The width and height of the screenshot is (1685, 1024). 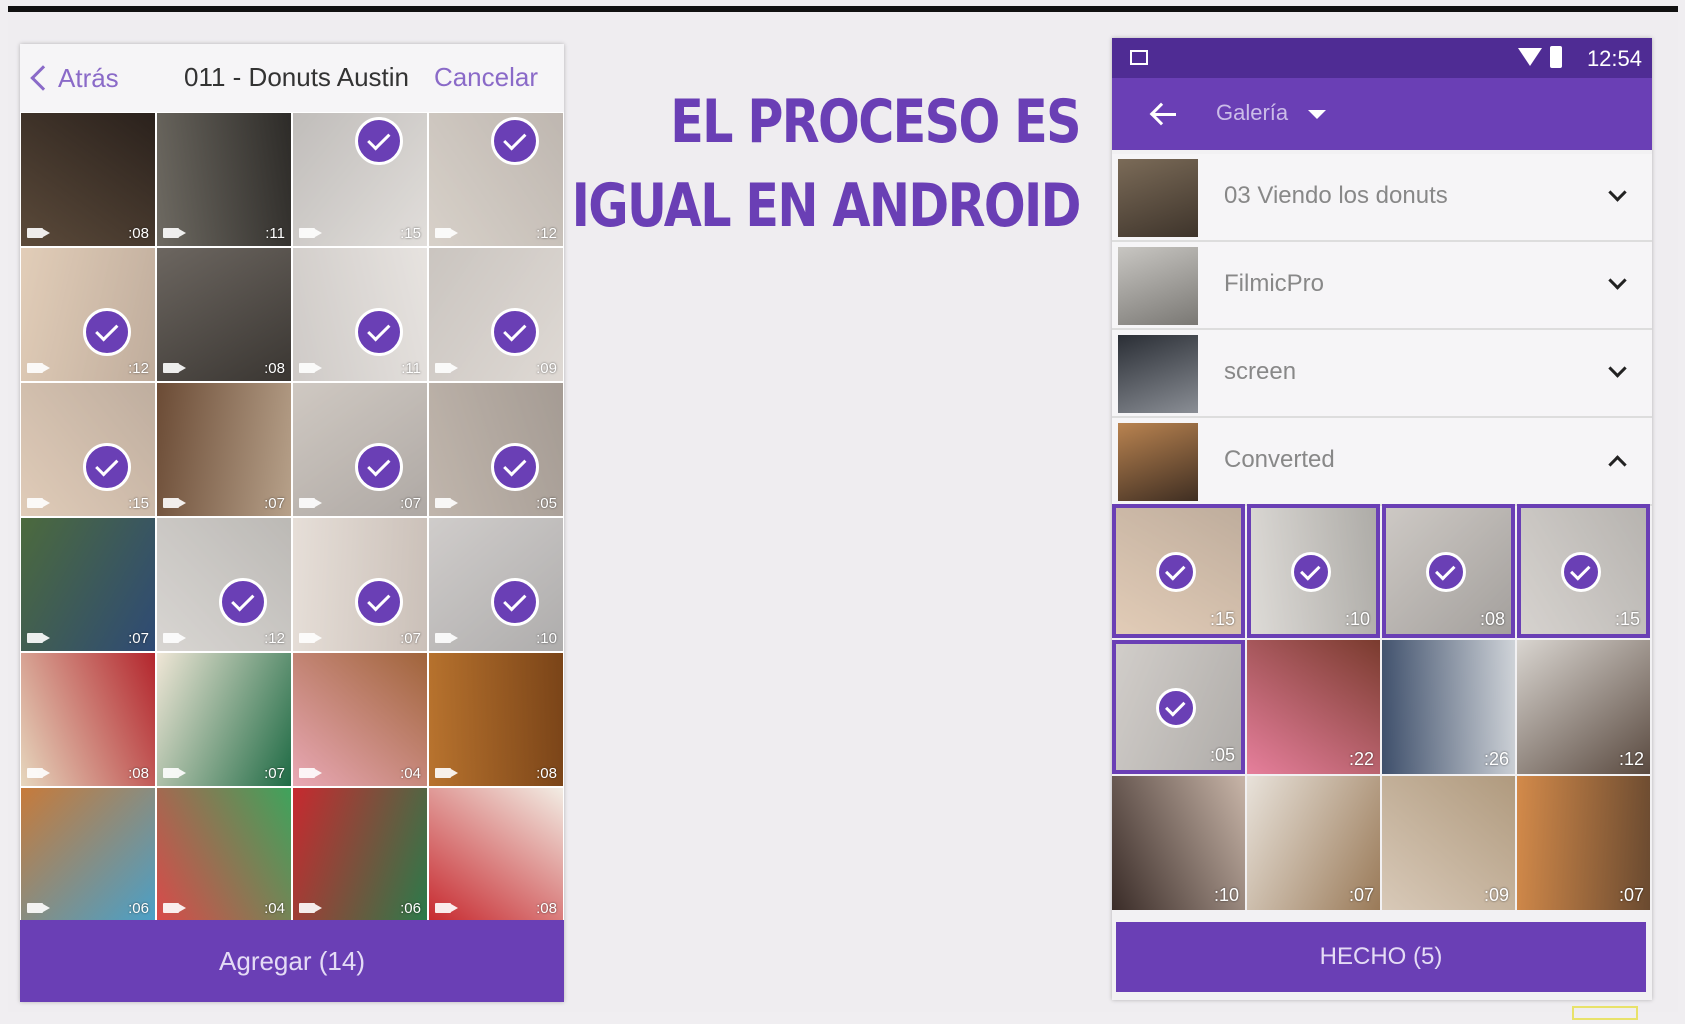 What do you see at coordinates (826, 206) in the screenshot?
I see `headline-line-2: IGUAL EN ANDROID` at bounding box center [826, 206].